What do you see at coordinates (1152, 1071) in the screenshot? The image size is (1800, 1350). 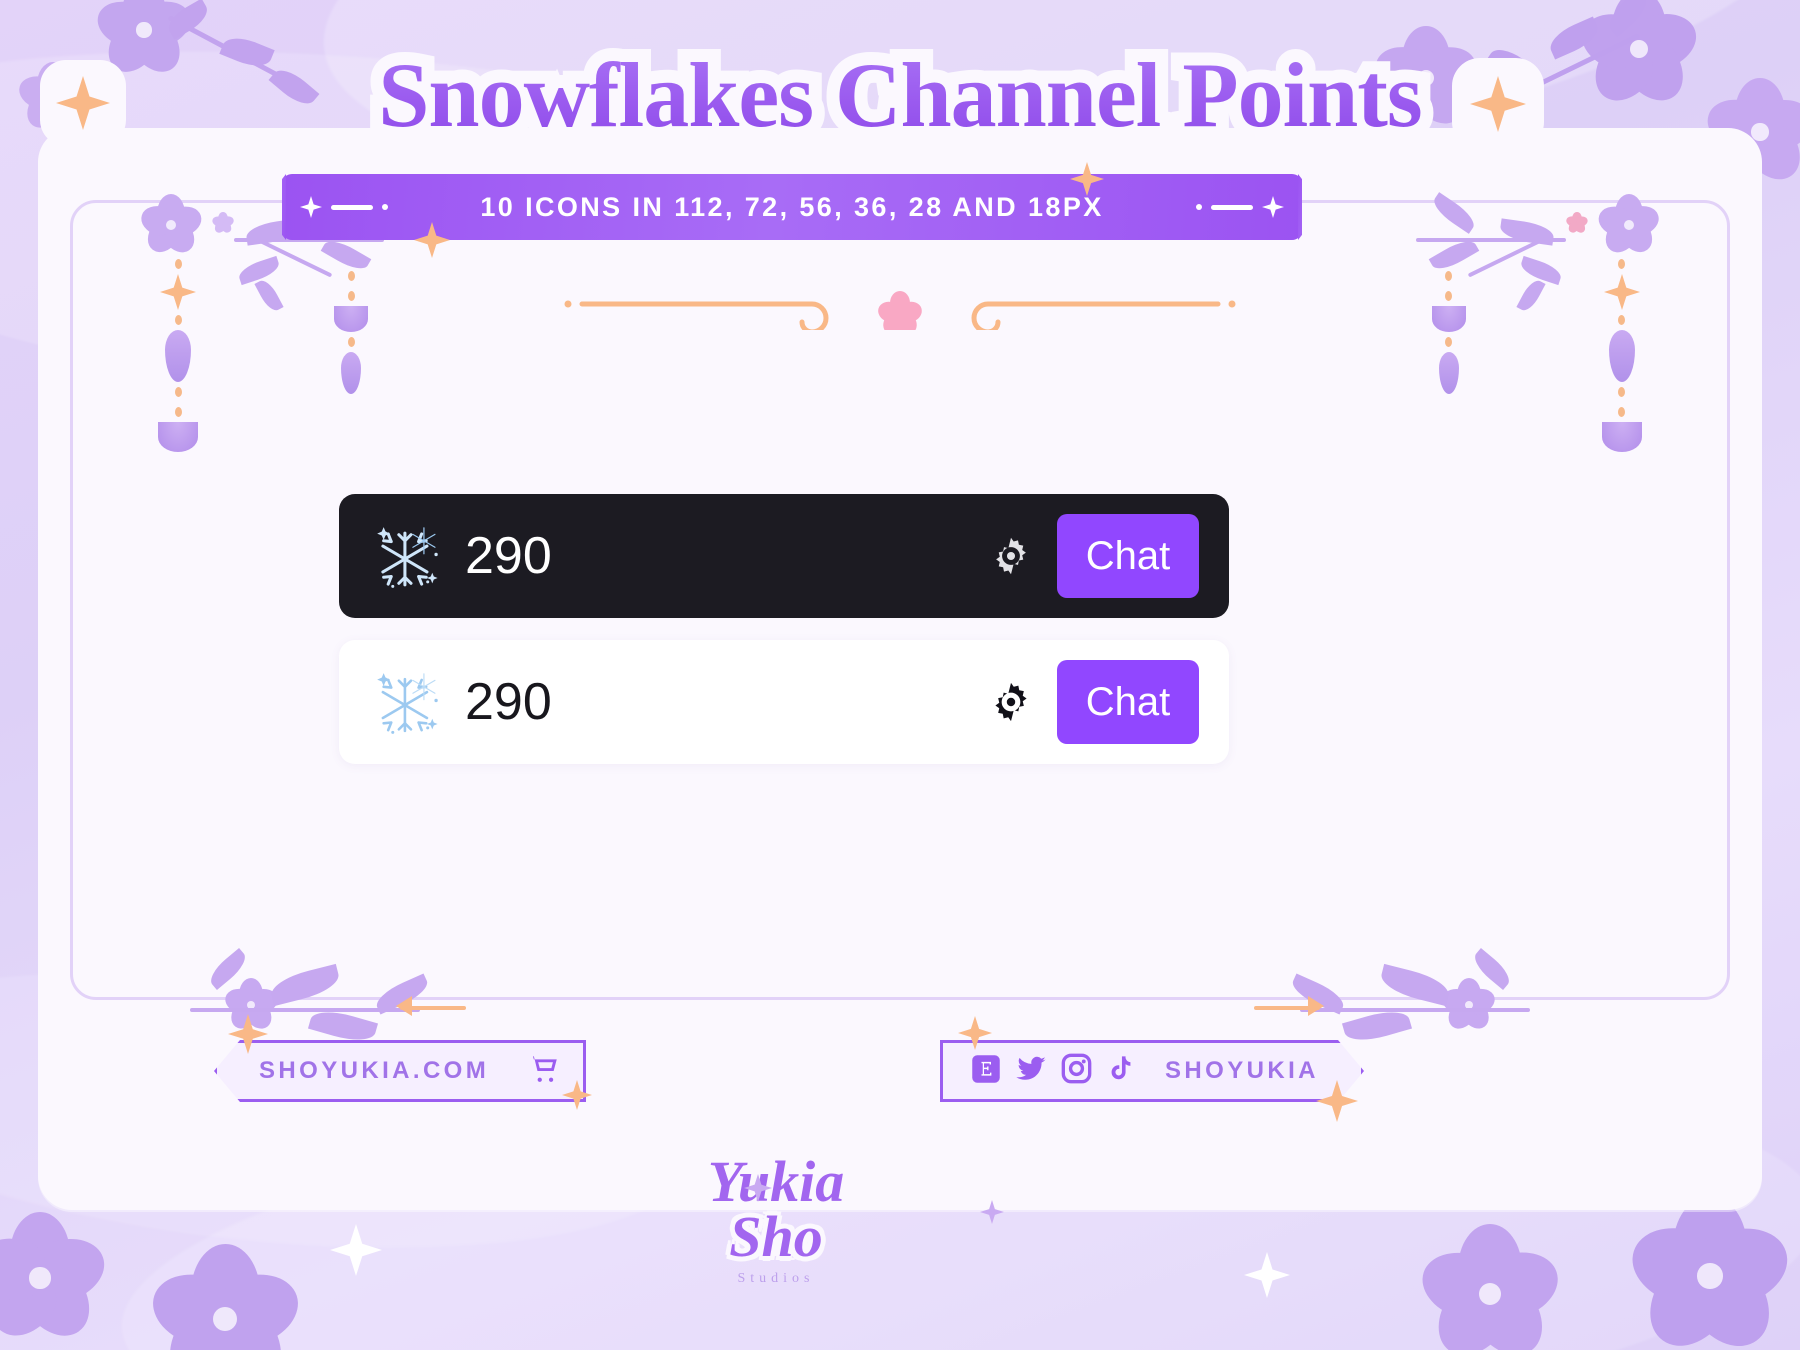 I see `social-badge: SHOYUKIA` at bounding box center [1152, 1071].